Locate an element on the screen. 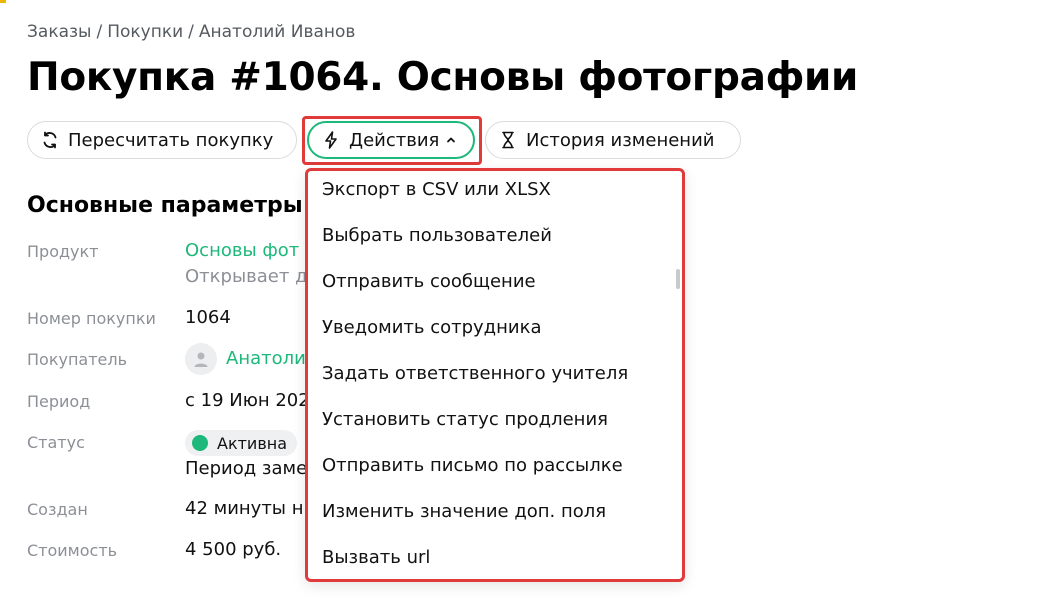 This screenshot has height=600, width=1041. recalculate-purchase-button: Пересчитать покупку is located at coordinates (162, 140).